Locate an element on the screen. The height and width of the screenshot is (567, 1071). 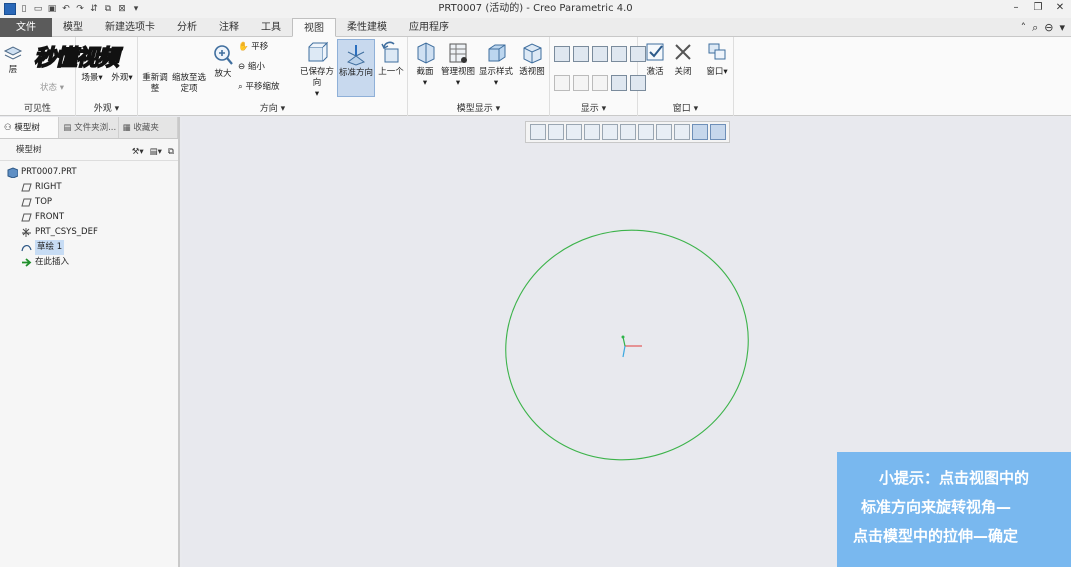
tab-new: 新建选项卡 is located at coordinates (130, 27).